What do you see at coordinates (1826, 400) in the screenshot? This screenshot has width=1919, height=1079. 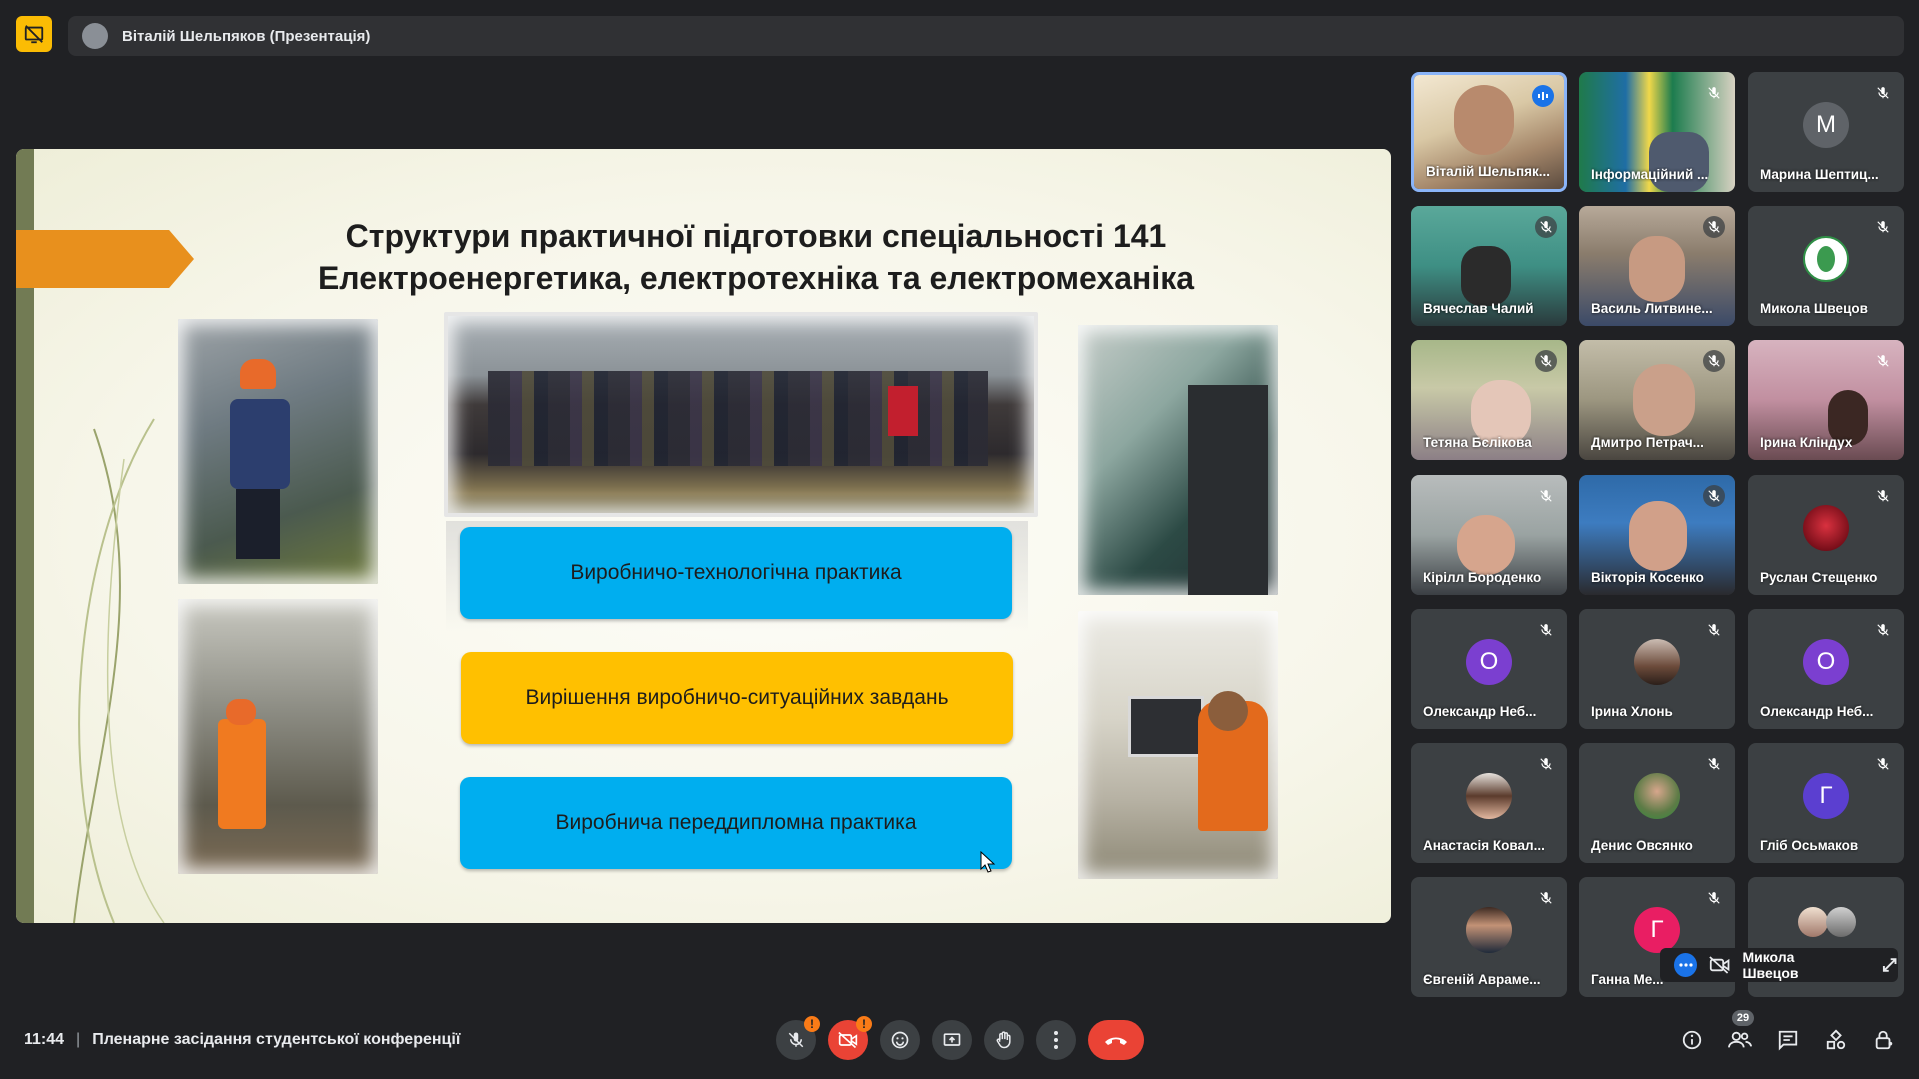 I see `participant-tile: Ірина Кліндух` at bounding box center [1826, 400].